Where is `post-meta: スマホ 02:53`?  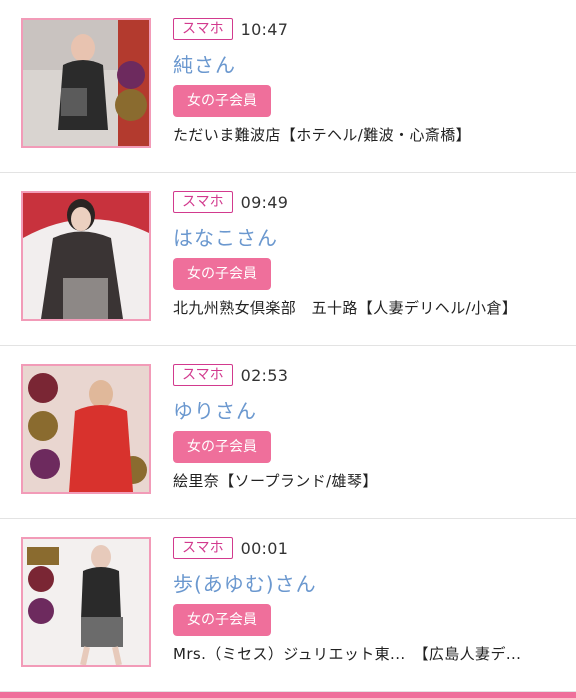
post-meta: スマホ 02:53 is located at coordinates (230, 375).